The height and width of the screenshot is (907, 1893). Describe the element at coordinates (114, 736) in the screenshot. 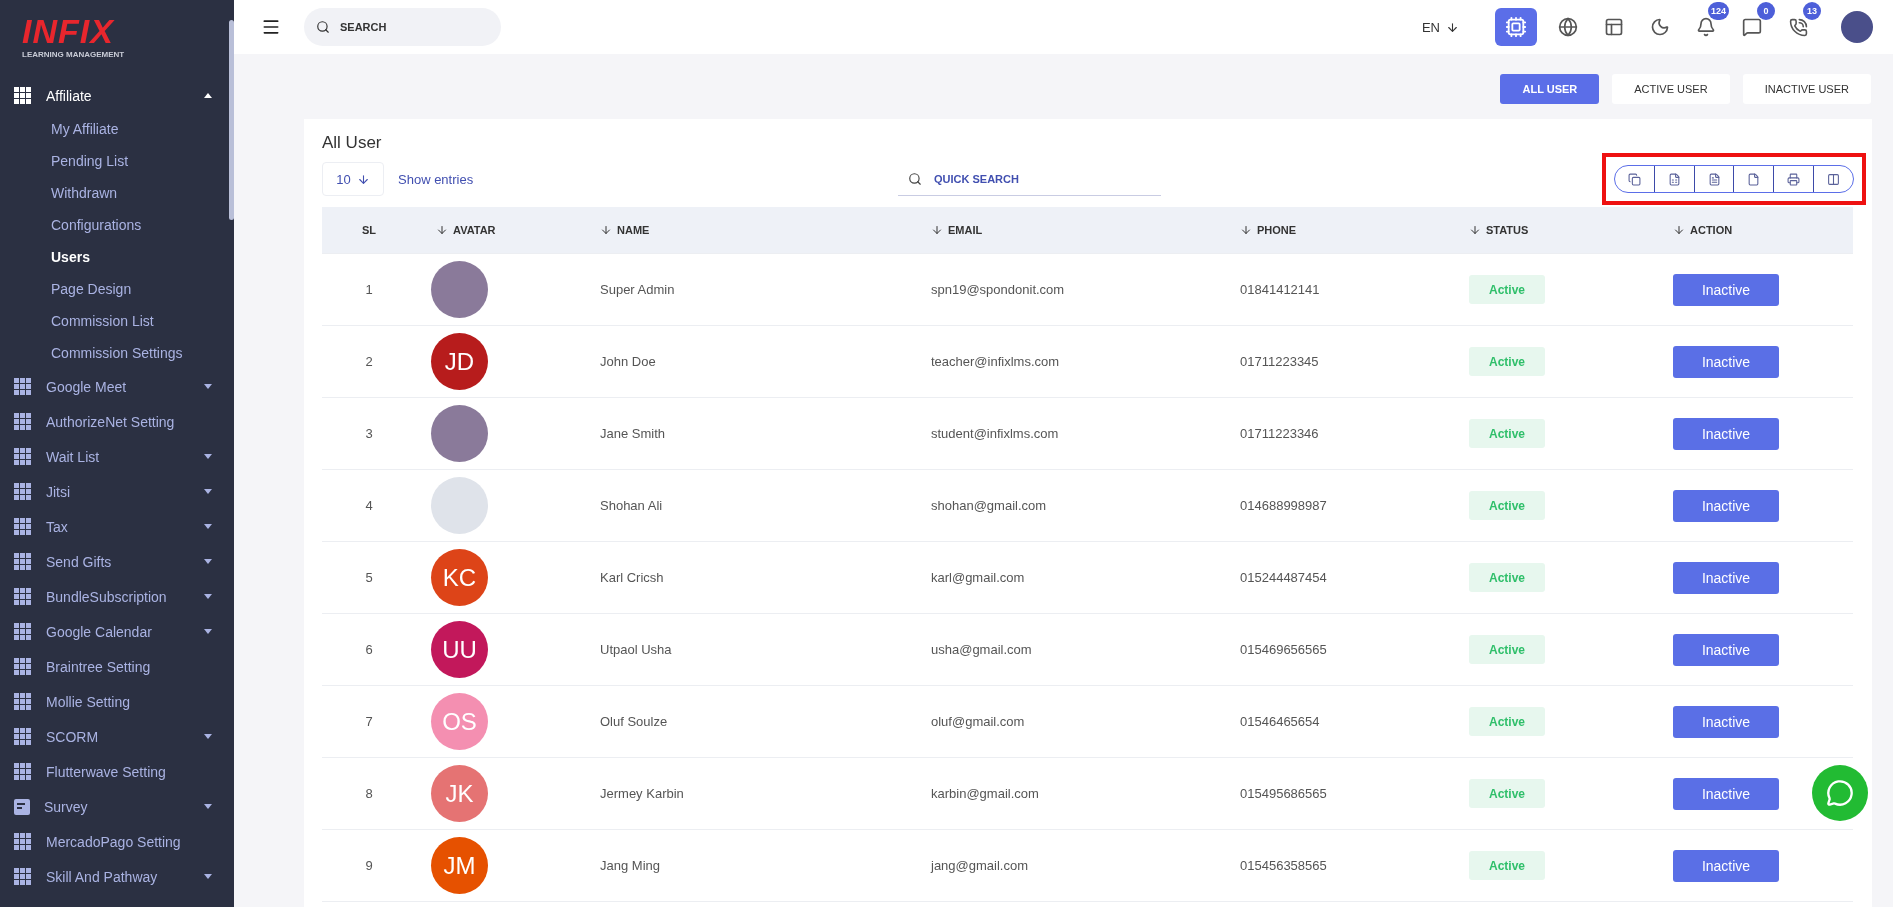

I see `sidebar-item: SCORM` at that location.